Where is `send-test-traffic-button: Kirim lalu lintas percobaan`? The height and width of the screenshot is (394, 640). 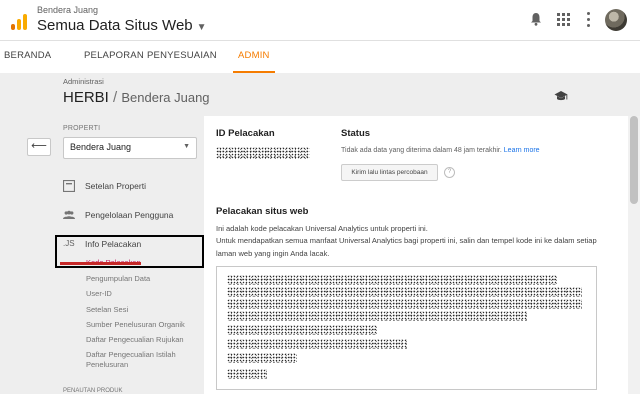 send-test-traffic-button: Kirim lalu lintas percobaan is located at coordinates (389, 172).